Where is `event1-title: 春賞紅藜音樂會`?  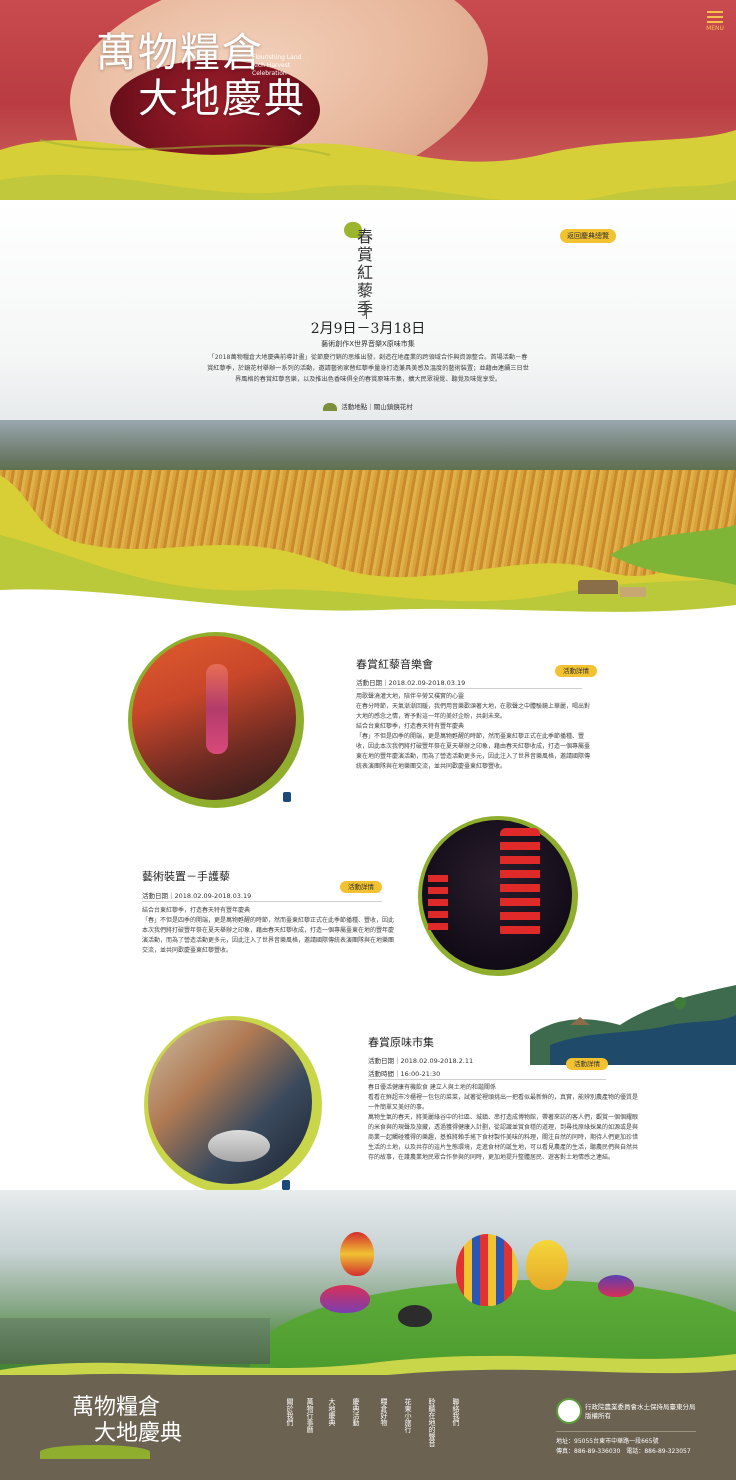 event1-title: 春賞紅藜音樂會 is located at coordinates (394, 664).